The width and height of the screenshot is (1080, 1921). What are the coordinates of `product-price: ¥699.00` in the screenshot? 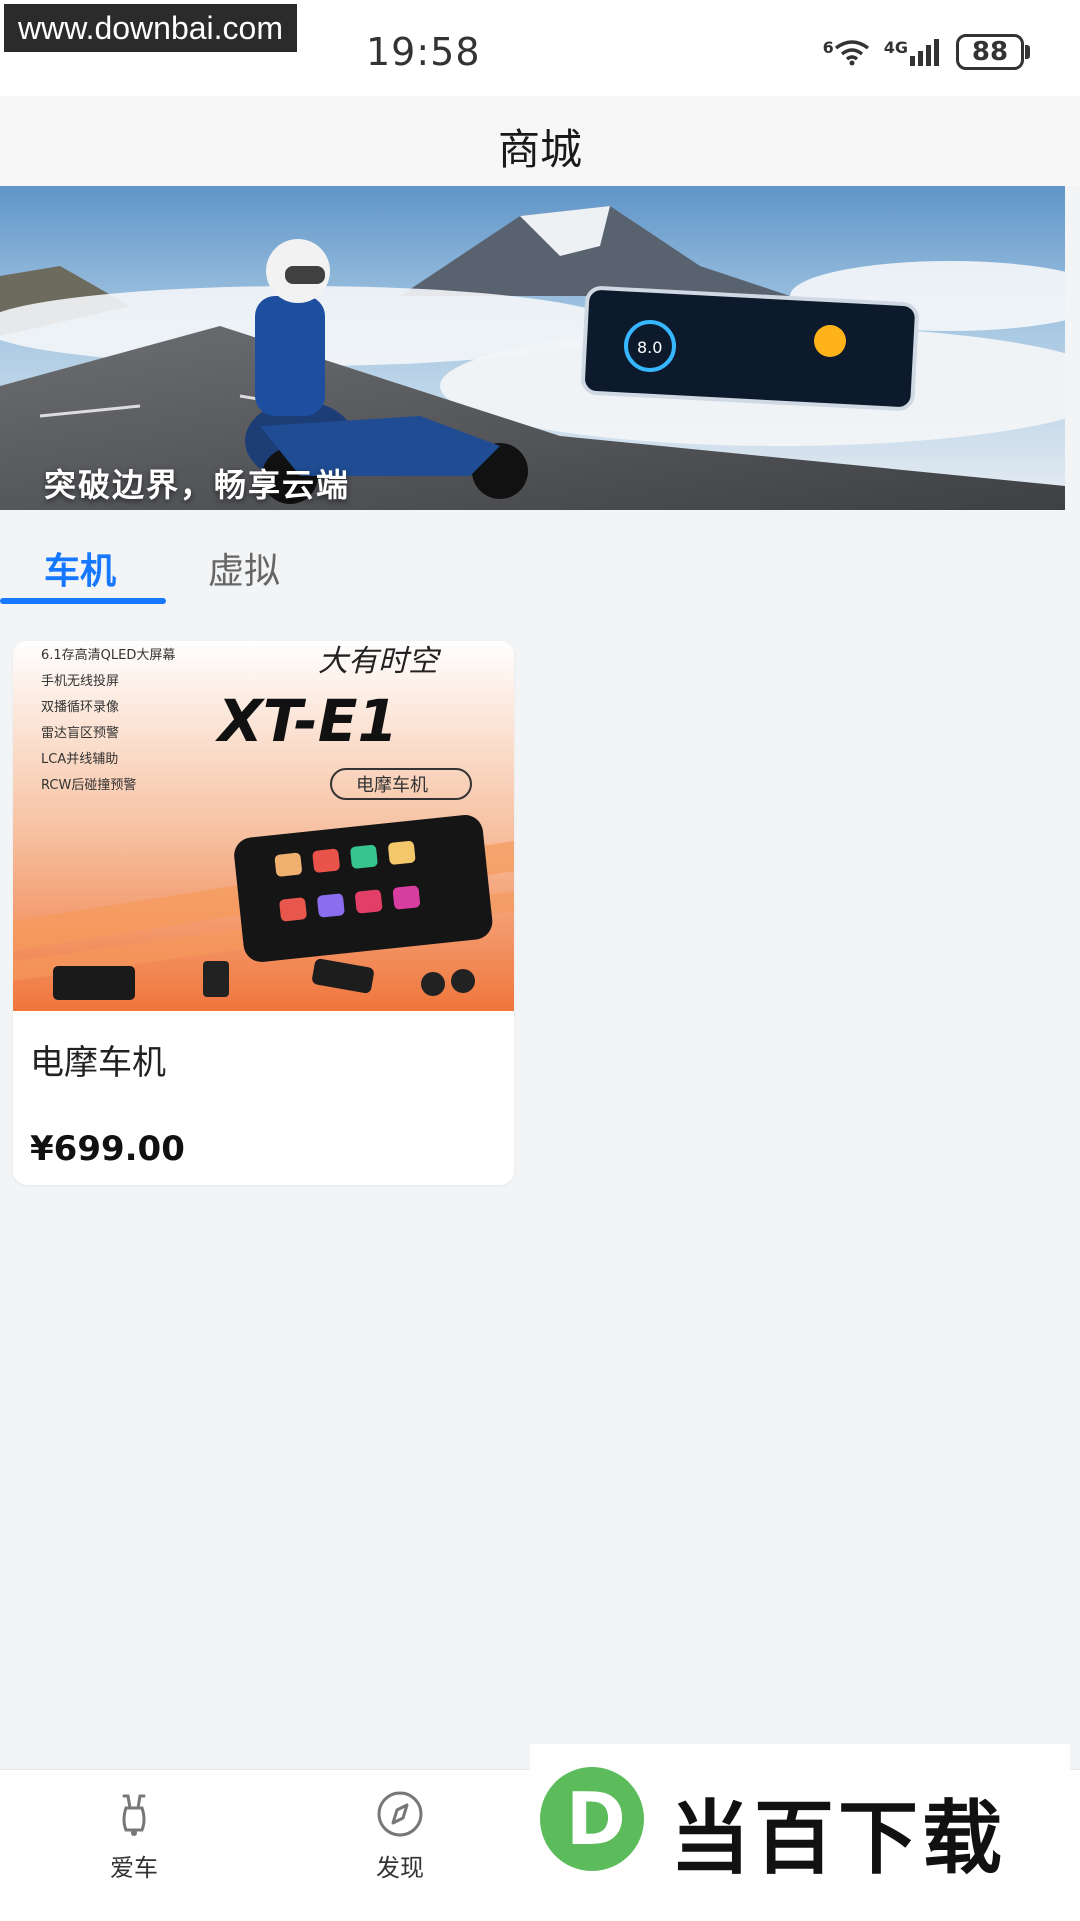 It's located at (107, 1149).